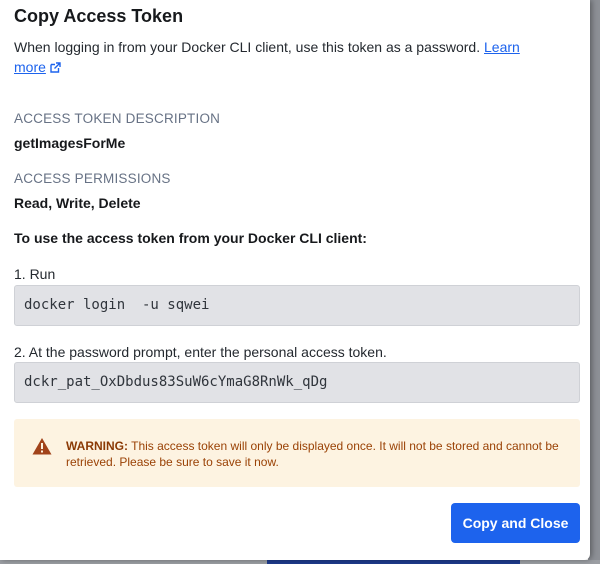  I want to click on warning-triangle-icon, so click(42, 446).